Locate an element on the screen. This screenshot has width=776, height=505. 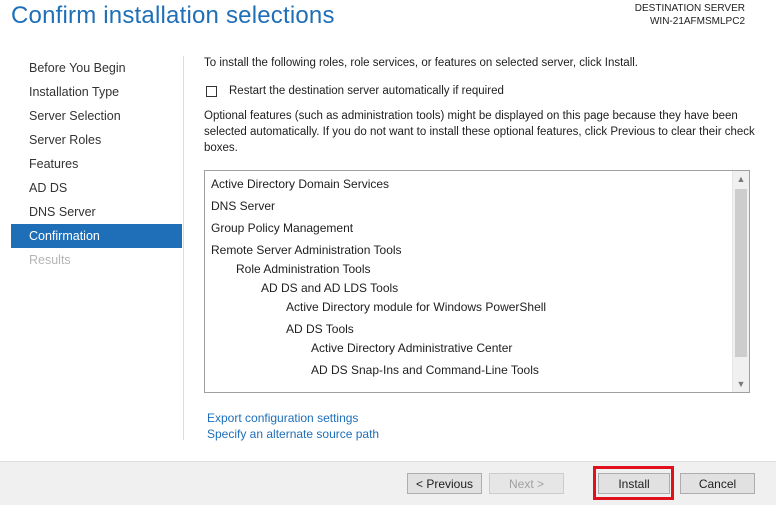
export-configuration-link: Export configuration settings is located at coordinates (282, 418).